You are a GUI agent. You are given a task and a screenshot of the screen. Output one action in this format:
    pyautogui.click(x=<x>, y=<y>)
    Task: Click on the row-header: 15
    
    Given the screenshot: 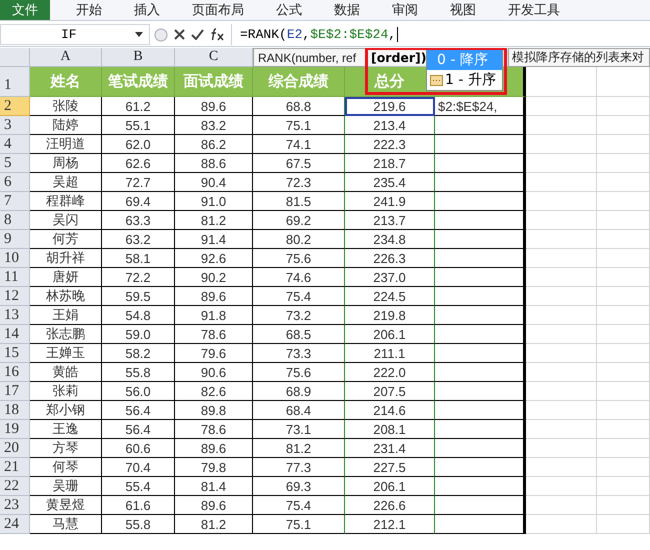 What is the action you would take?
    pyautogui.click(x=15, y=353)
    